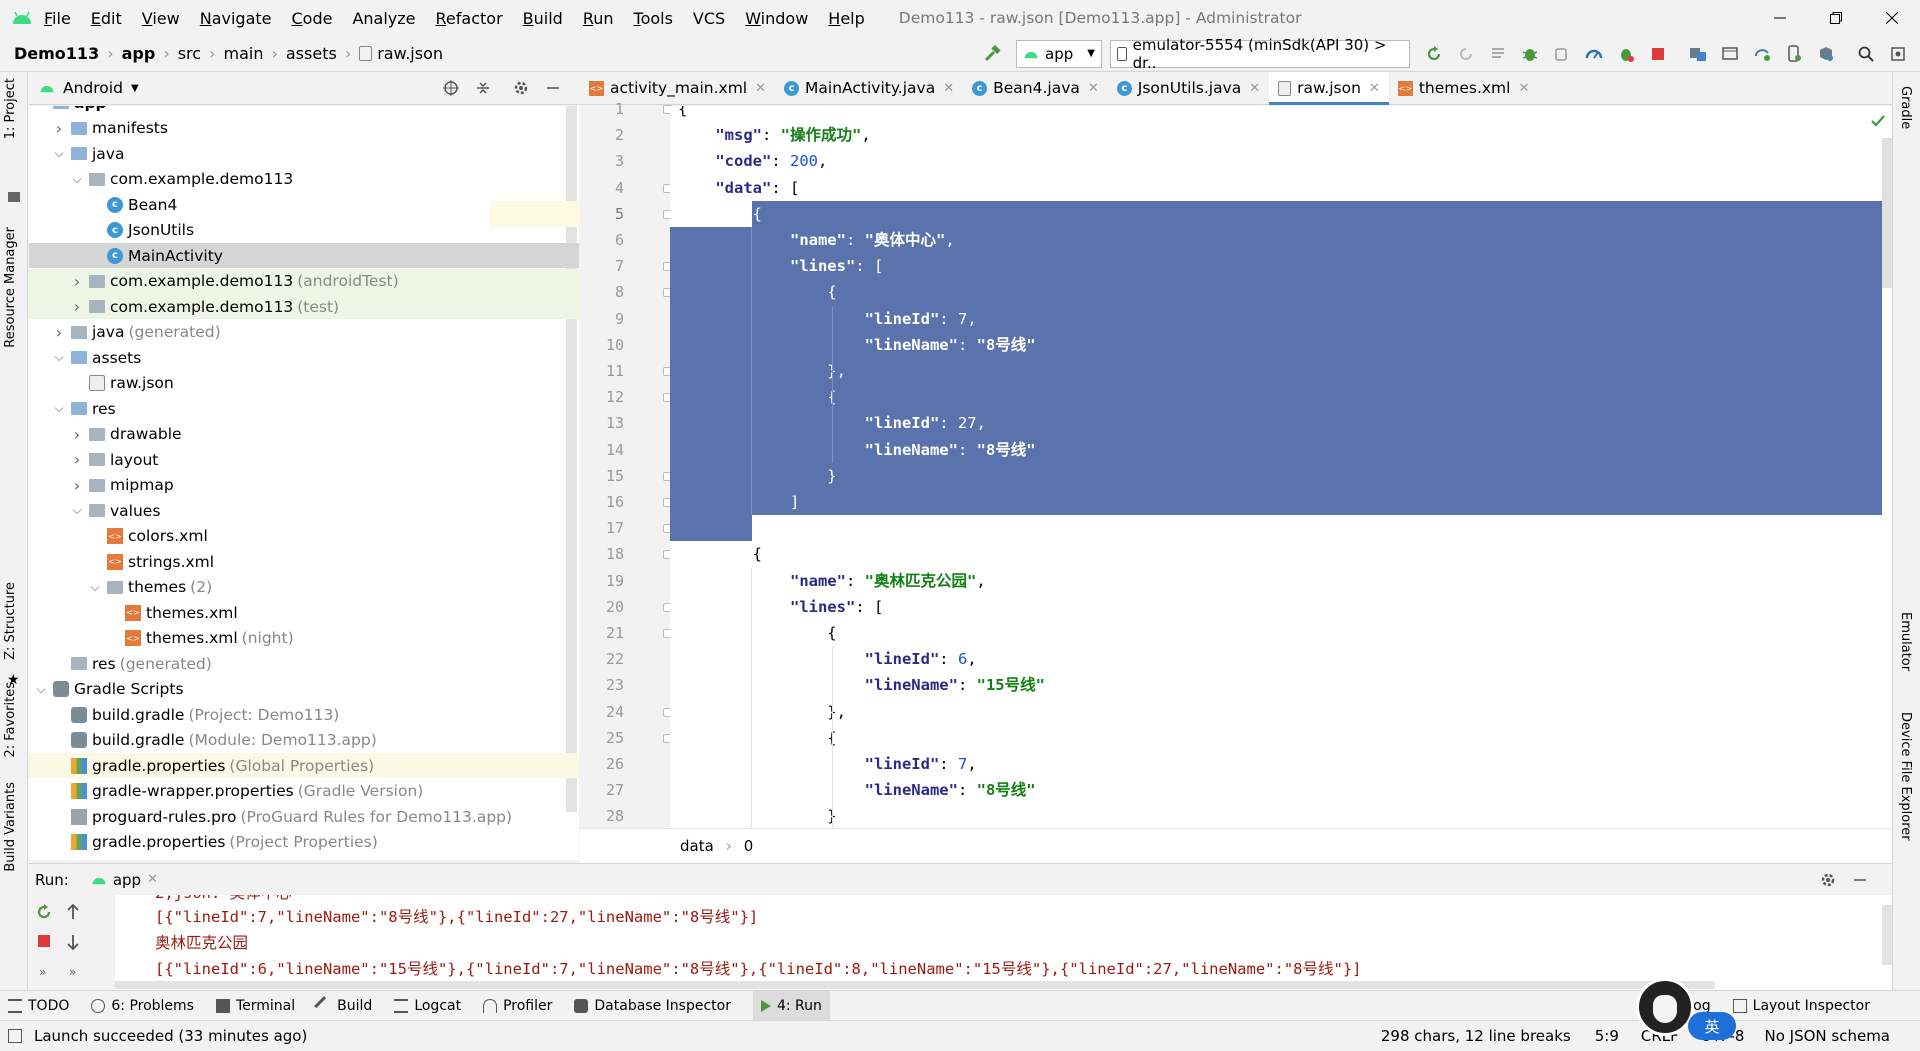 This screenshot has height=1051, width=1920. I want to click on char-count: 298 chars, 12 line breaks, so click(1476, 1036).